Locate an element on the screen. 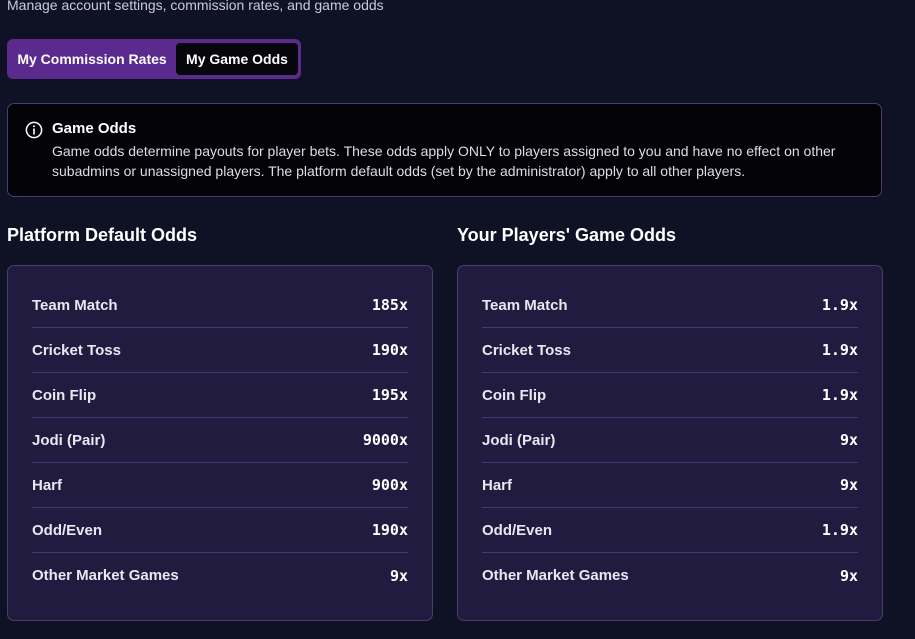 Image resolution: width=915 pixels, height=639 pixels. platform-default-odds-title: Platform Default Odds is located at coordinates (102, 235).